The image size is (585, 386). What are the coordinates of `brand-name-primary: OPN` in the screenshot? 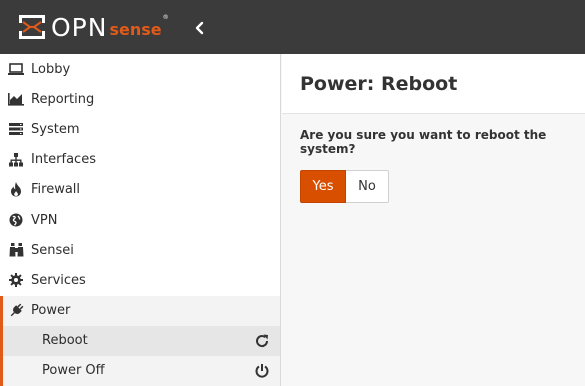 It's located at (79, 27).